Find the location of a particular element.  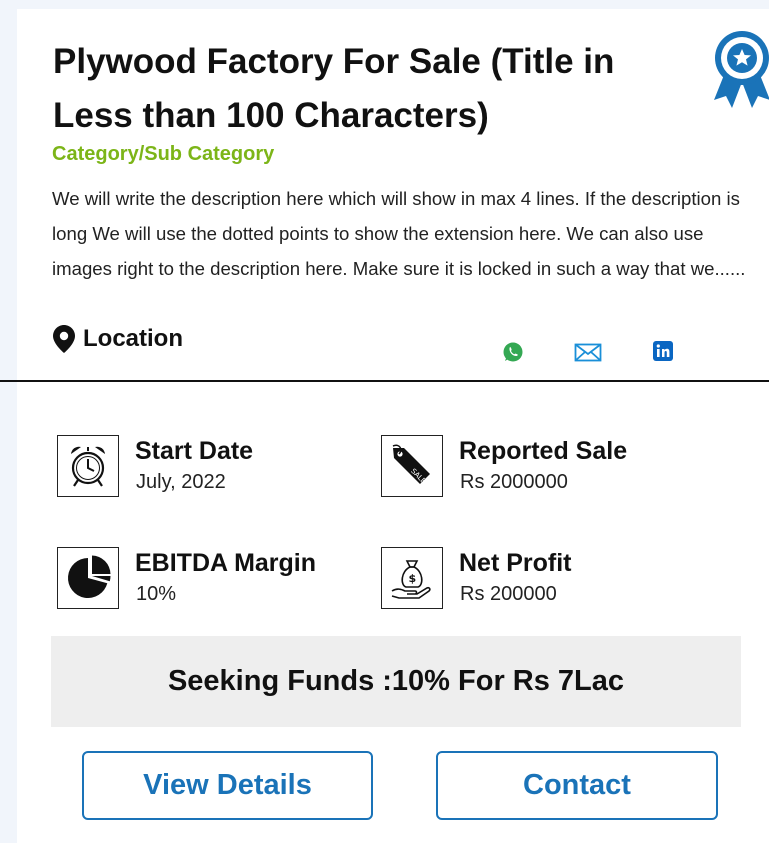

start-date-value: July, 2022 is located at coordinates (181, 482).